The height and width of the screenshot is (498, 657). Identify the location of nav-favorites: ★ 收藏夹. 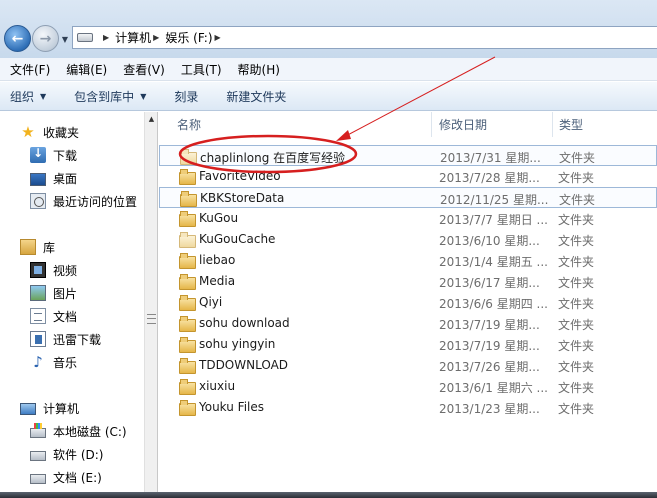
(49, 132).